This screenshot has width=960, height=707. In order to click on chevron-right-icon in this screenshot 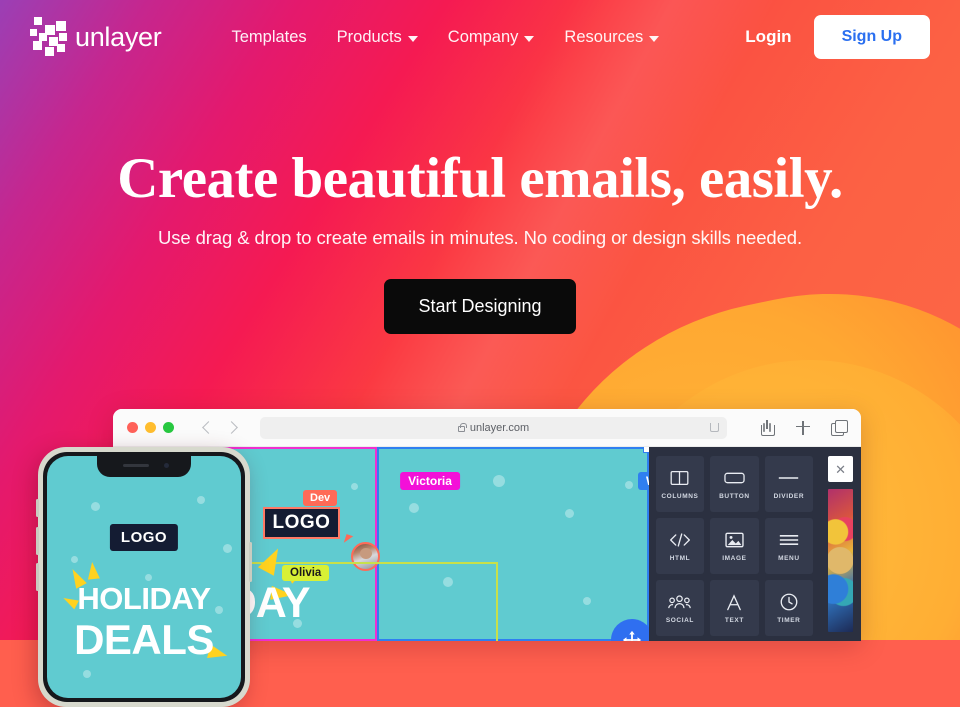, I will do `click(231, 427)`.